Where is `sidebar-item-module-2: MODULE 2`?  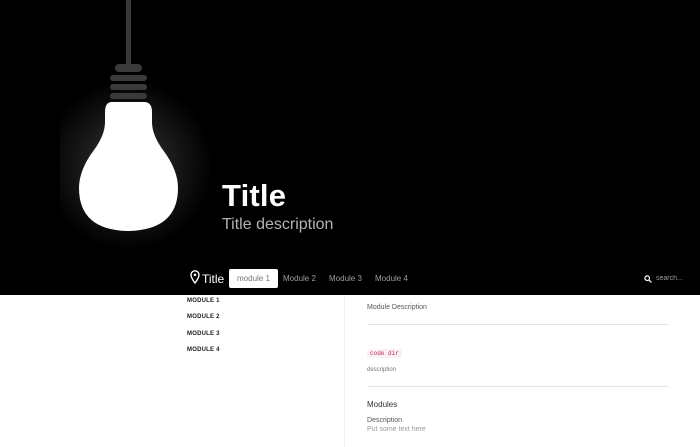
sidebar-item-module-2: MODULE 2 is located at coordinates (262, 320).